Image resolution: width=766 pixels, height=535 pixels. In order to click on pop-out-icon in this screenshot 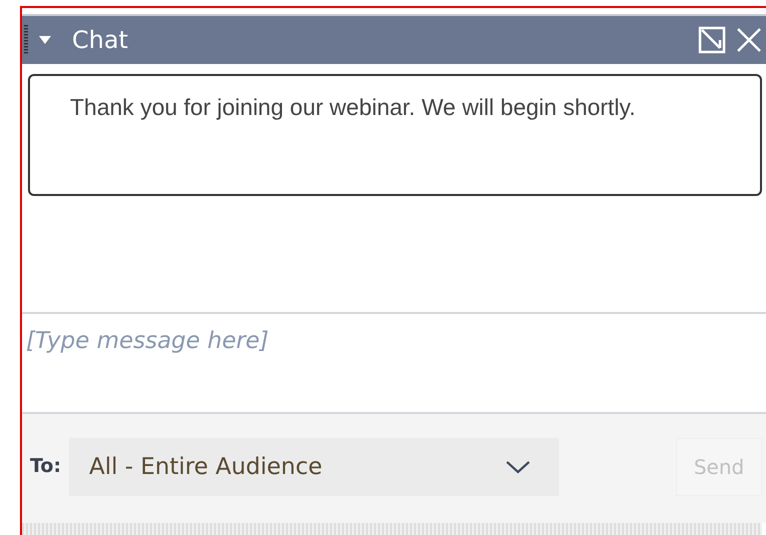, I will do `click(712, 40)`.